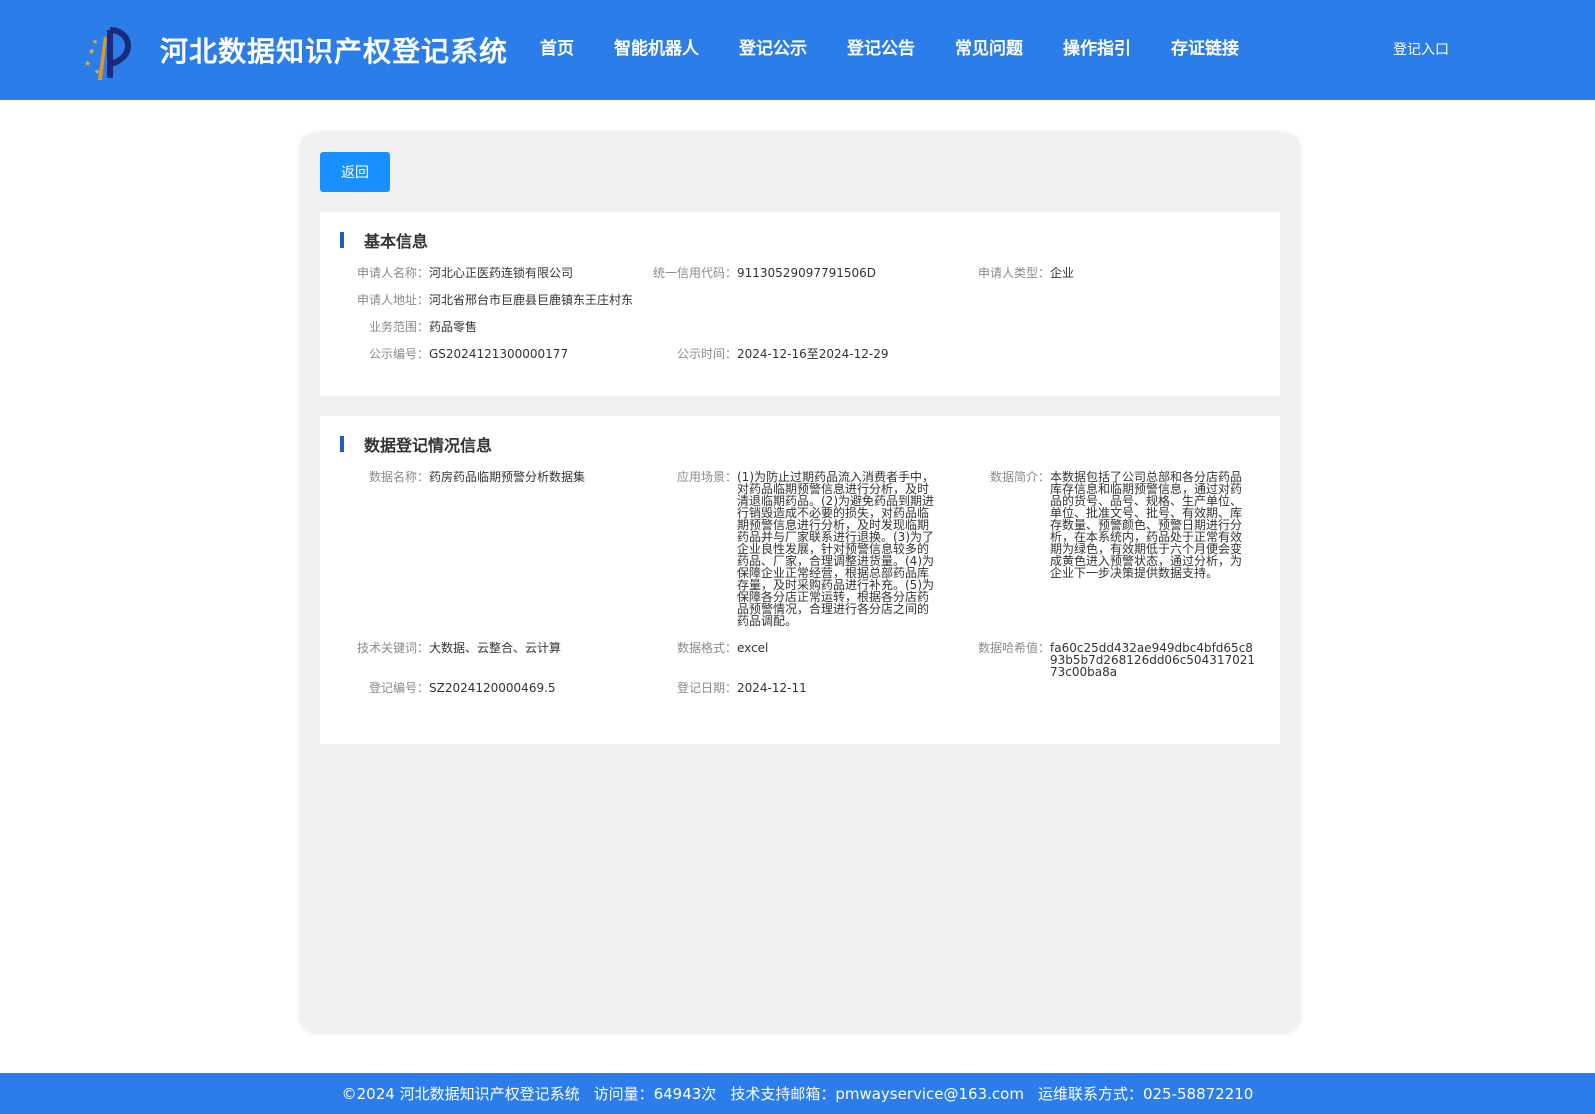 The image size is (1595, 1114). I want to click on login-link: 登记入口, so click(1421, 49).